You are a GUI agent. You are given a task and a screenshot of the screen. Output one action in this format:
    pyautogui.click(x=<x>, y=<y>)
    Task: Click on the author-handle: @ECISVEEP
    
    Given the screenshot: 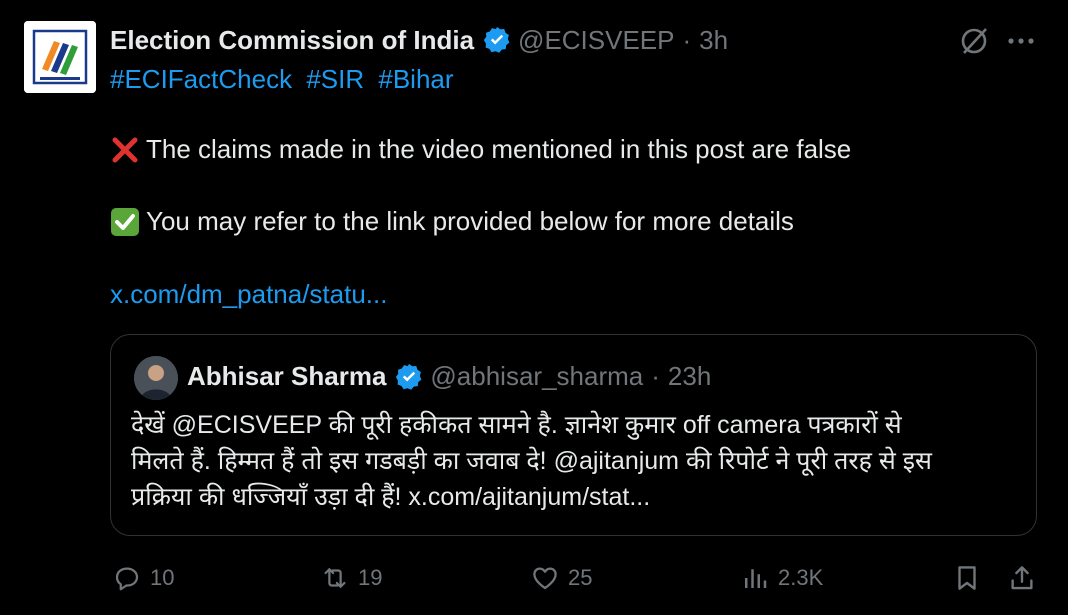 What is the action you would take?
    pyautogui.click(x=596, y=40)
    